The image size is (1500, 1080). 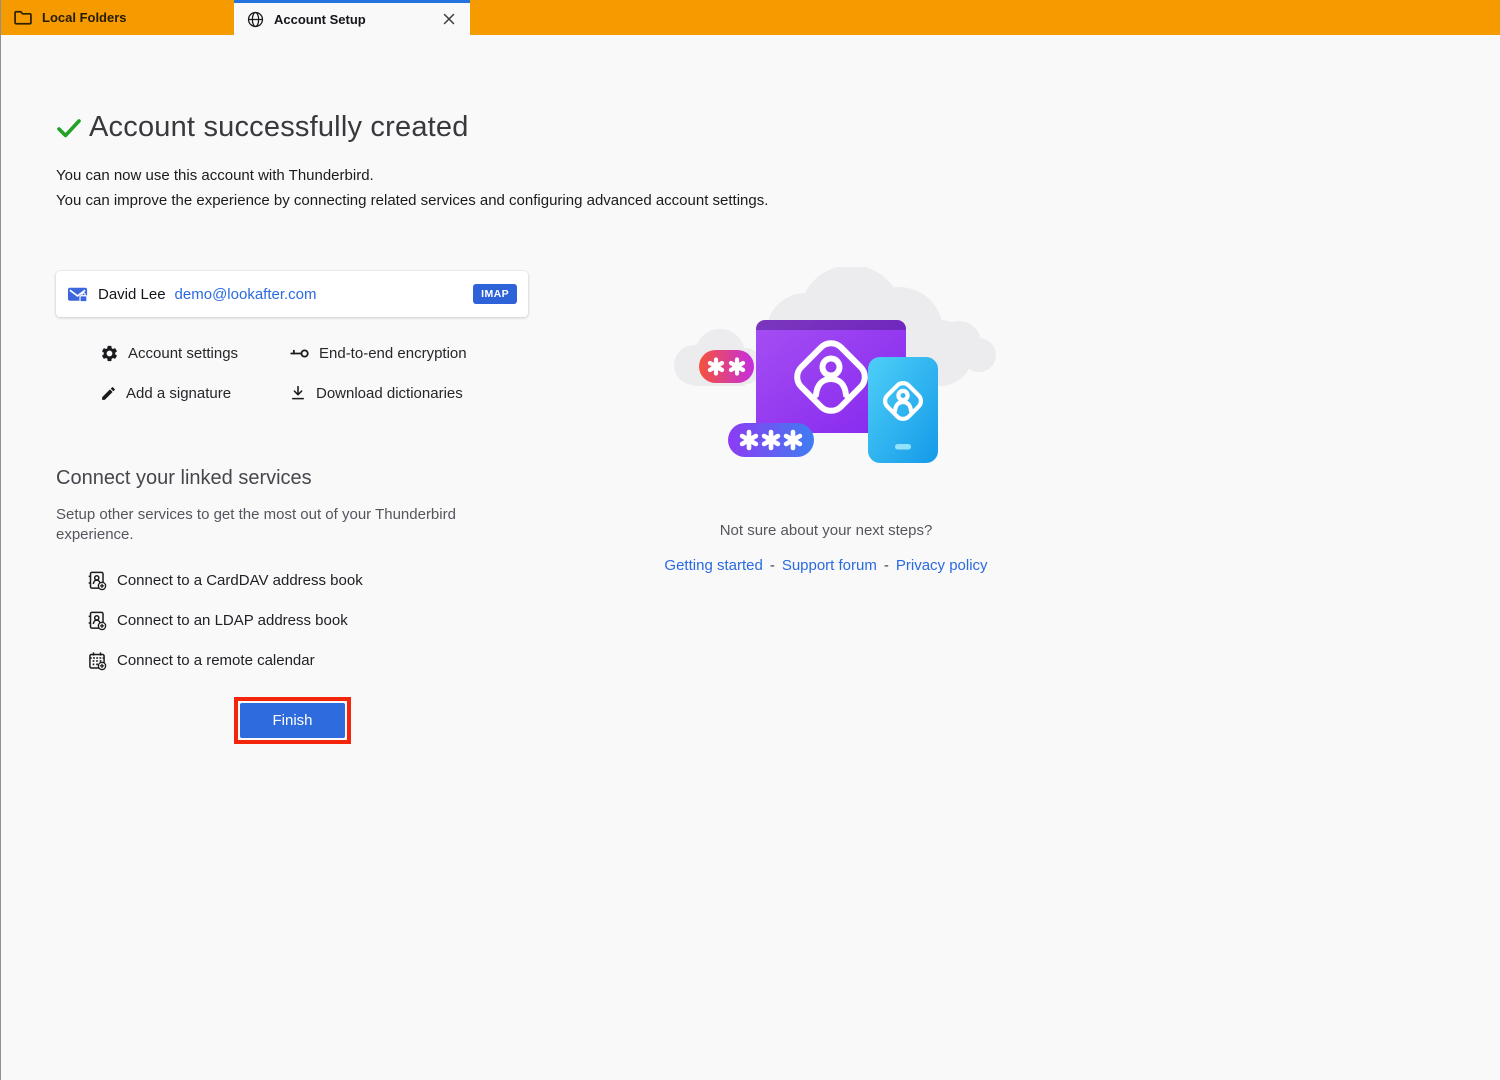 What do you see at coordinates (299, 353) in the screenshot?
I see `key-icon` at bounding box center [299, 353].